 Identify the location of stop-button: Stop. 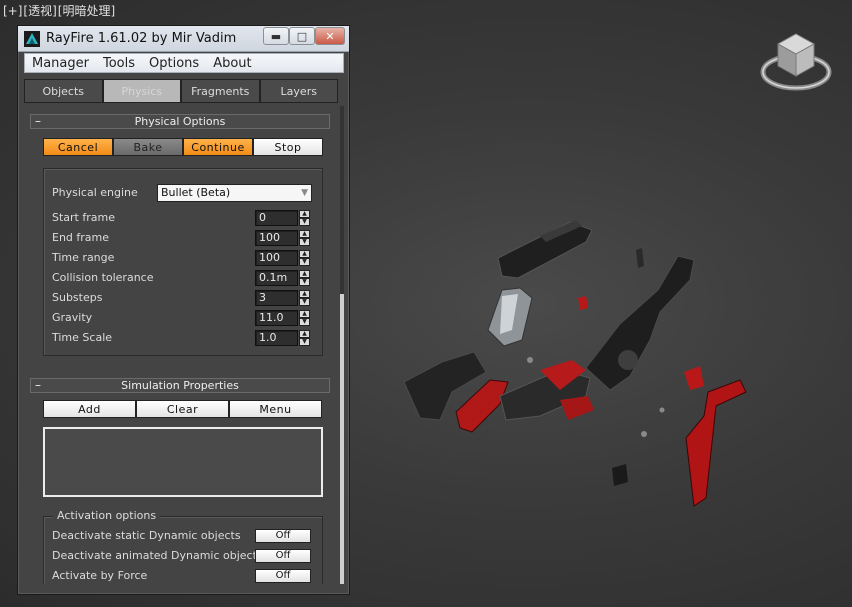
(288, 147).